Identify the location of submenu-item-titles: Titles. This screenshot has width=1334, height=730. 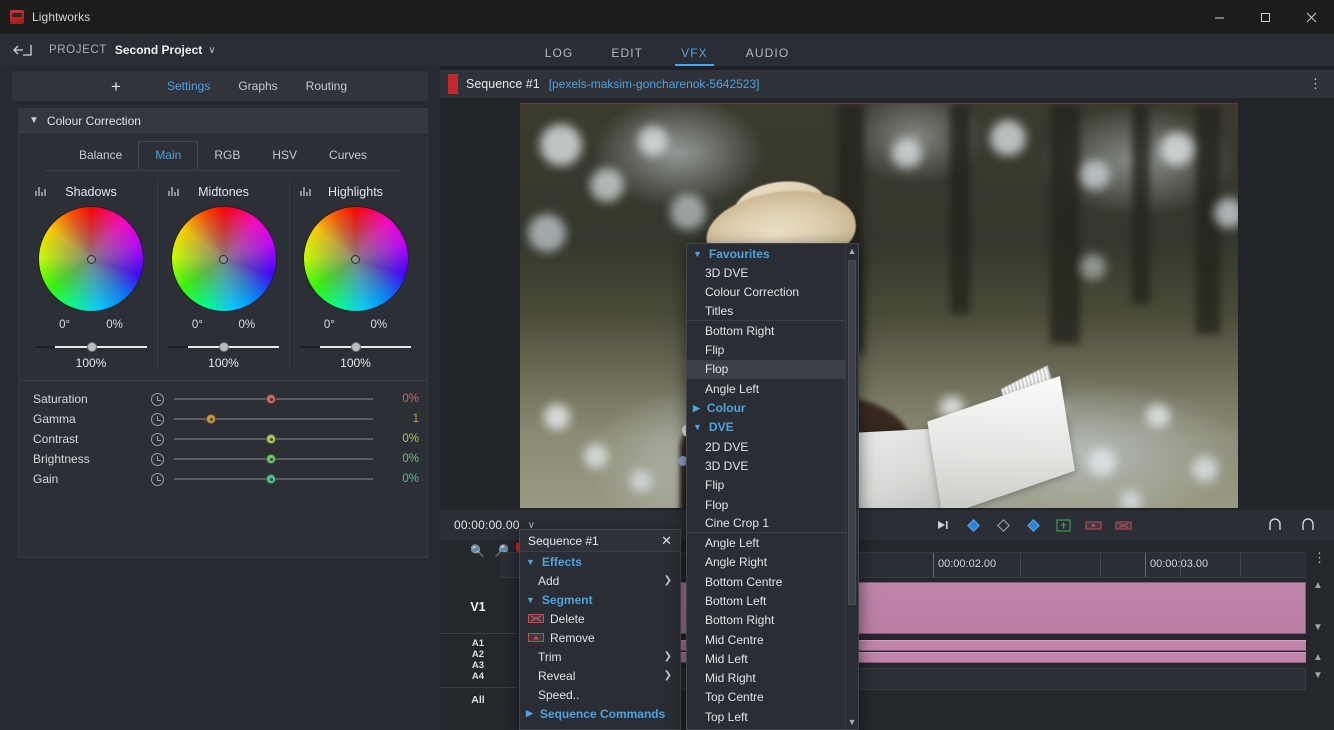
(766, 312).